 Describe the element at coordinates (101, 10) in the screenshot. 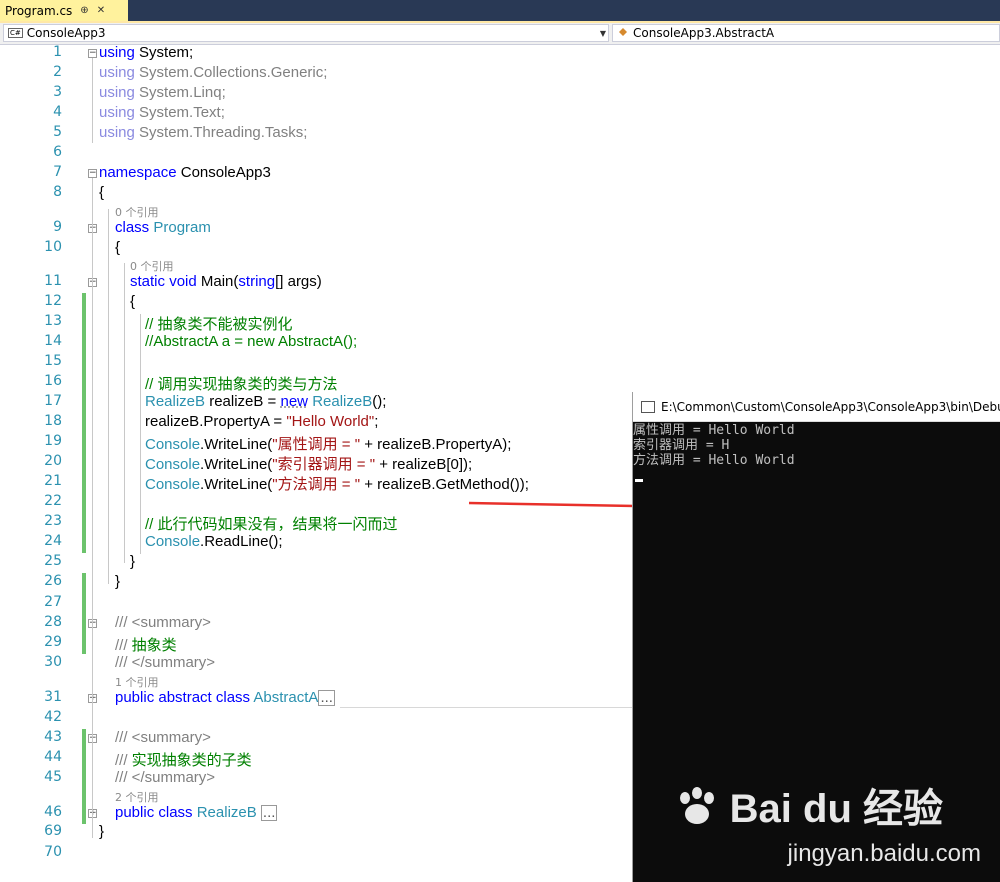

I see `close-icon: ✕` at that location.